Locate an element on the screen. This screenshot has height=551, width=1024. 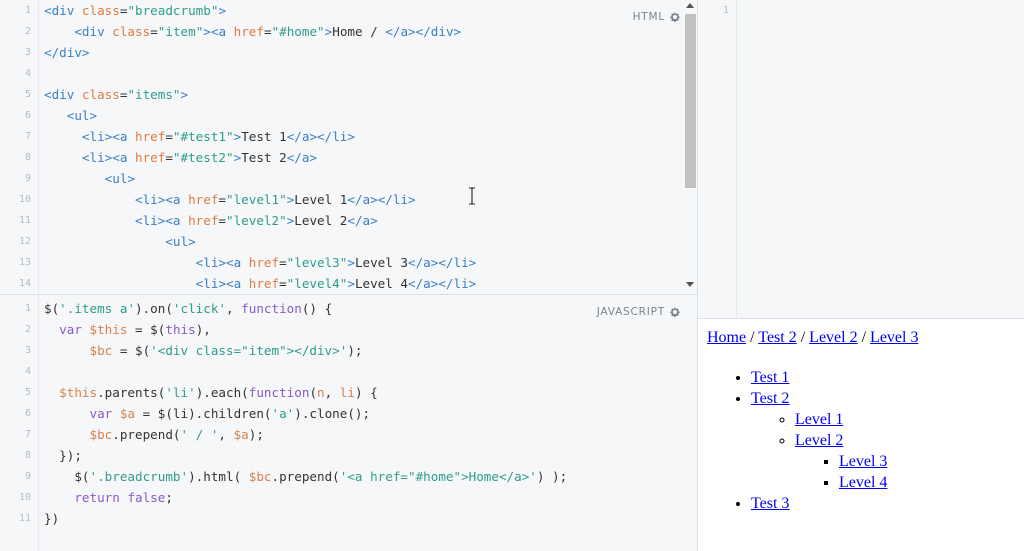
breadcrumb-link-test2: Test 2 is located at coordinates (777, 337).